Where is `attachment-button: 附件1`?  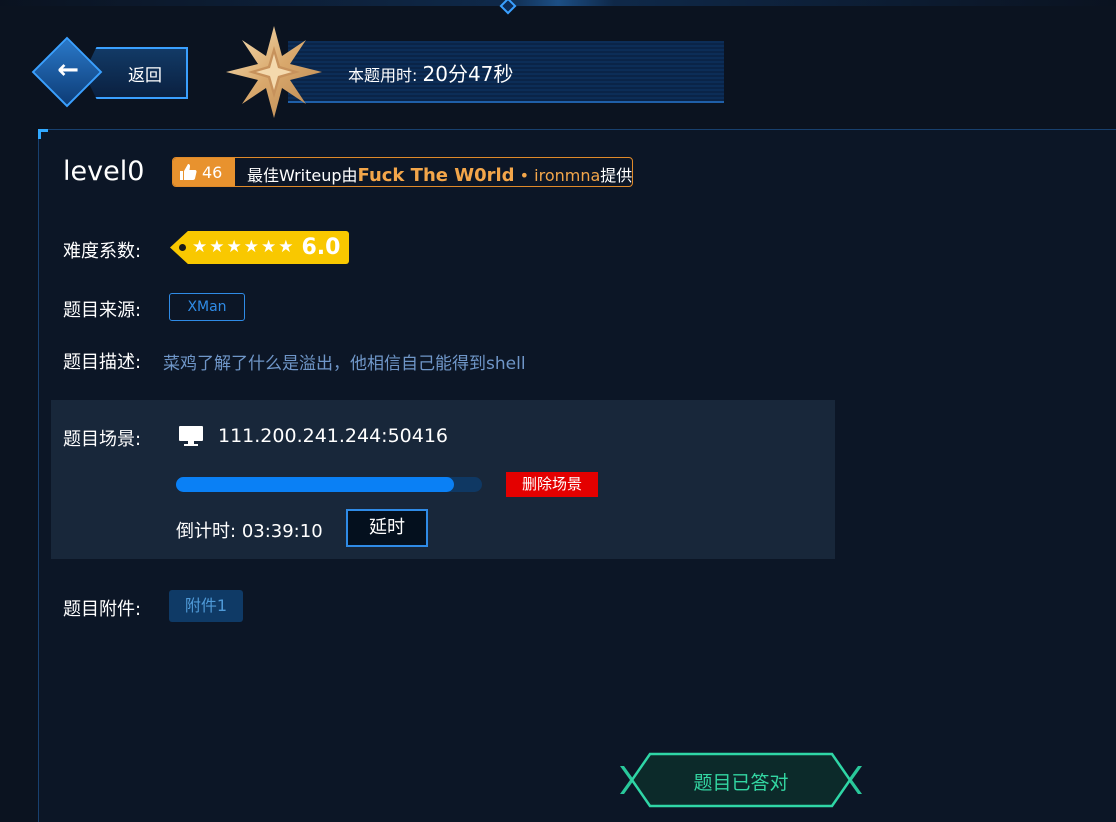 attachment-button: 附件1 is located at coordinates (206, 606).